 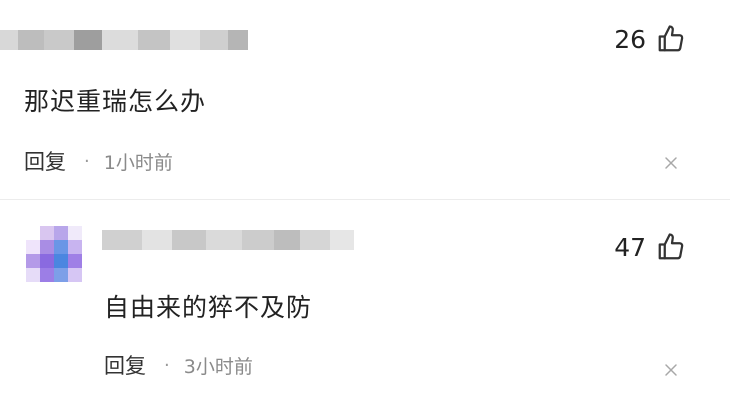 What do you see at coordinates (98, 161) in the screenshot?
I see `comment-footer: 回复 · 1小时前` at bounding box center [98, 161].